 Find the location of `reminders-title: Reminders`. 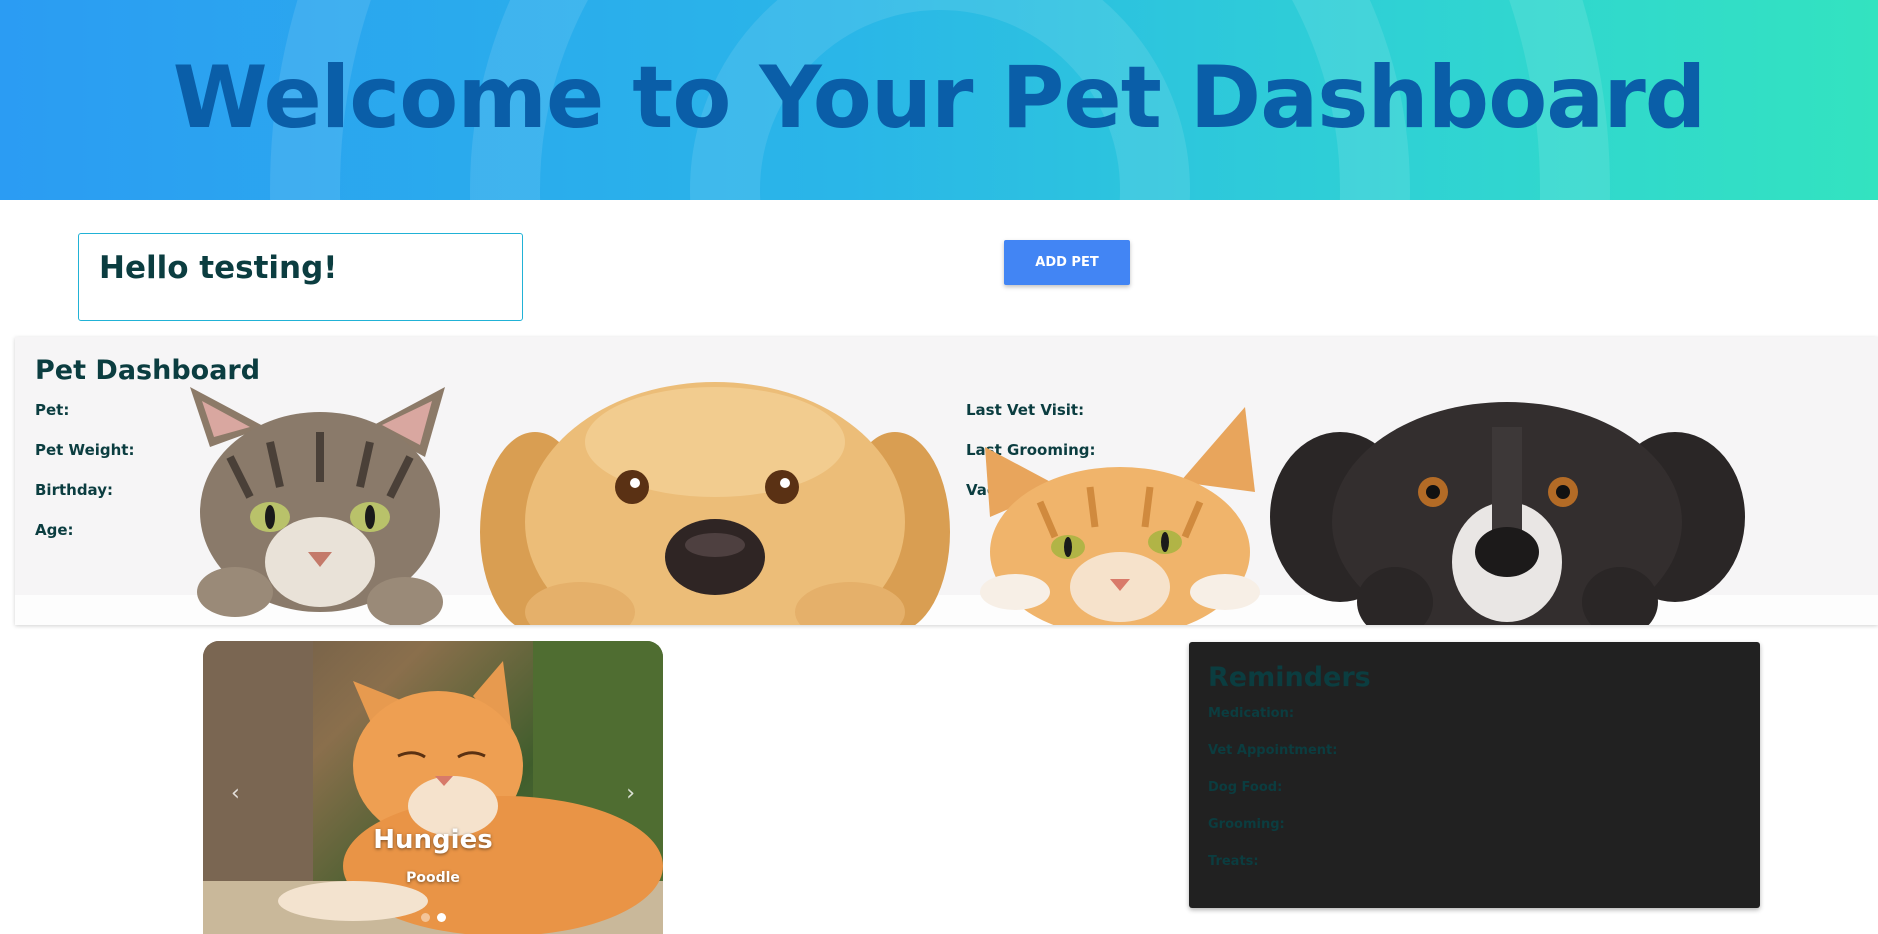

reminders-title: Reminders is located at coordinates (1289, 677).